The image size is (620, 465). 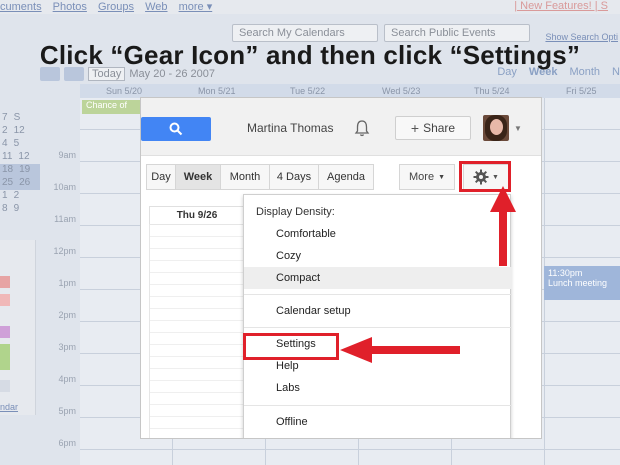 What do you see at coordinates (245, 177) in the screenshot?
I see `view-month-button: Month` at bounding box center [245, 177].